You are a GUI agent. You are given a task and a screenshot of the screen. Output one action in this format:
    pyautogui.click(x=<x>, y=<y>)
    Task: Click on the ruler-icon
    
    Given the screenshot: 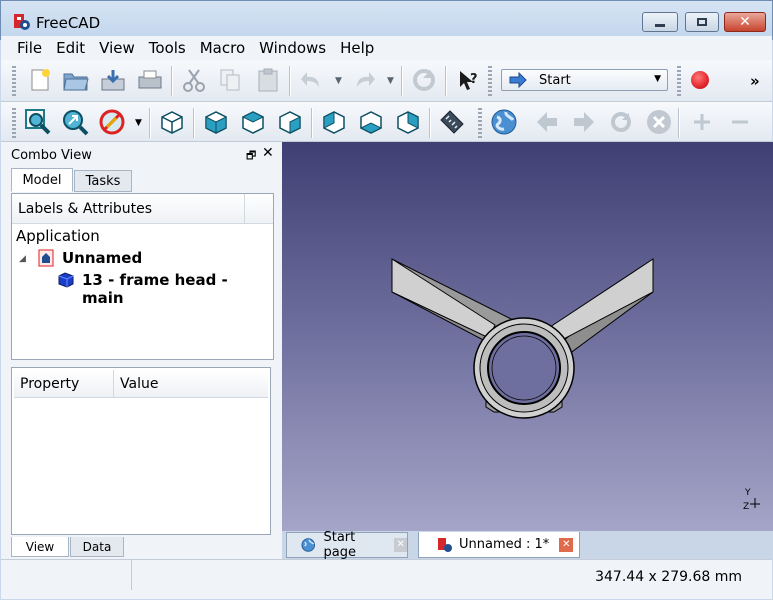 What is the action you would take?
    pyautogui.click(x=452, y=122)
    